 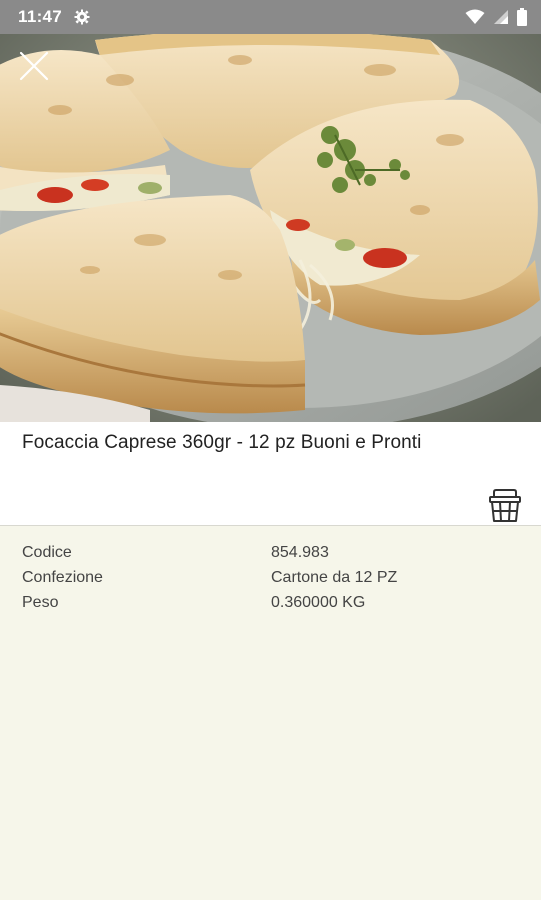 What do you see at coordinates (47, 552) in the screenshot?
I see `detail-label: Codice` at bounding box center [47, 552].